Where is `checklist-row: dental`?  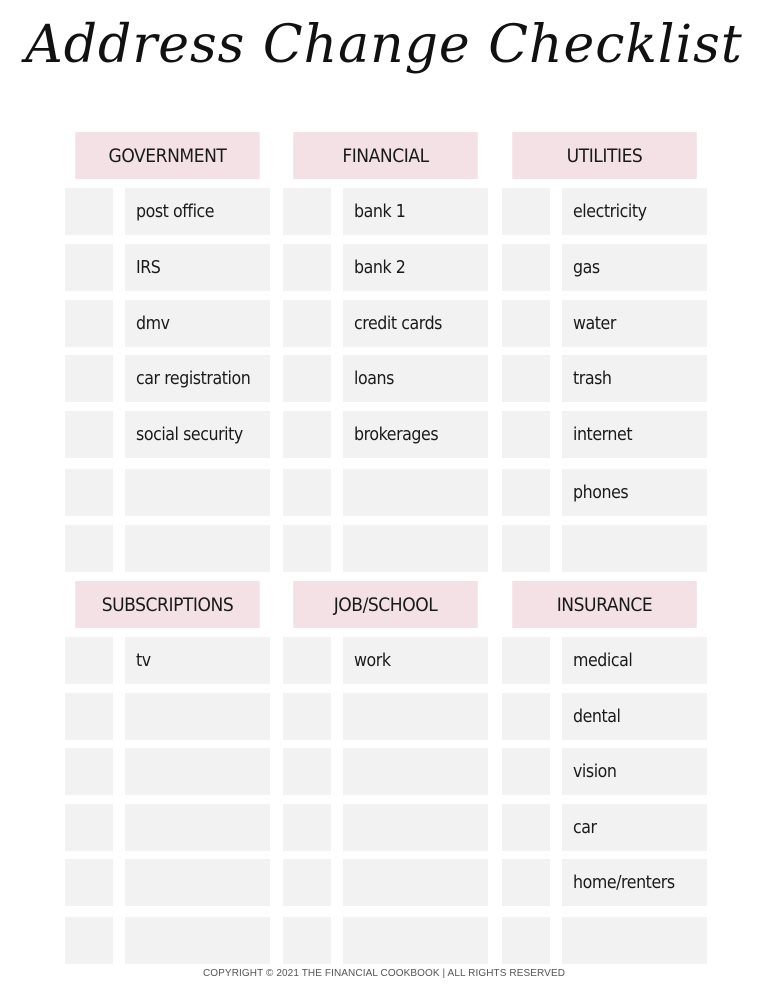 checklist-row: dental is located at coordinates (604, 716).